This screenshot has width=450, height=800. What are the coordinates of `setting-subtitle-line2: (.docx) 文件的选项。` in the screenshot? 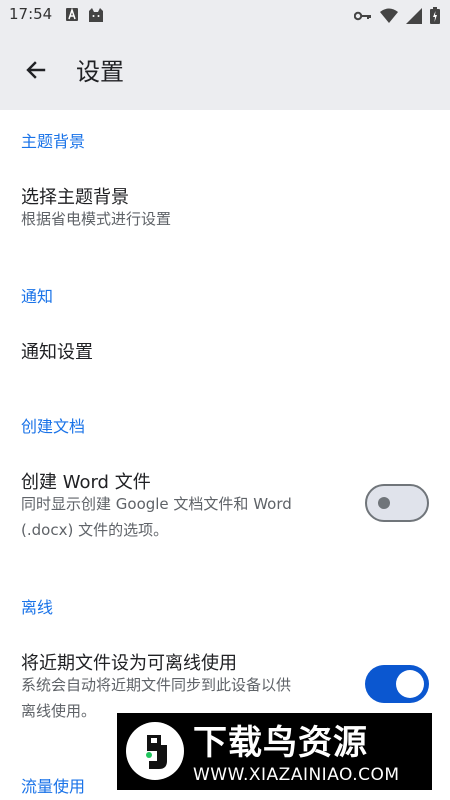 It's located at (95, 530).